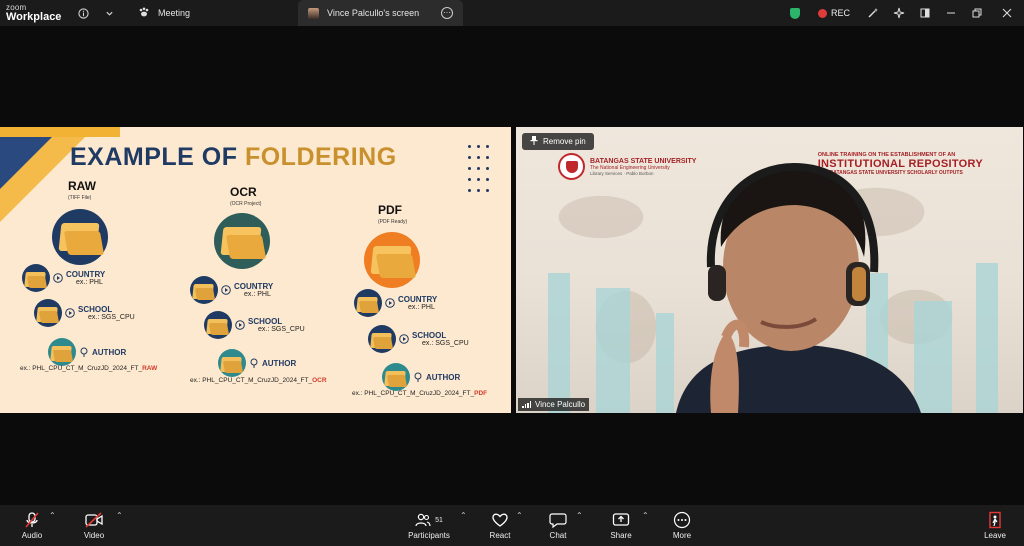 The width and height of the screenshot is (1024, 546). I want to click on participants-icon: 51, so click(429, 520).